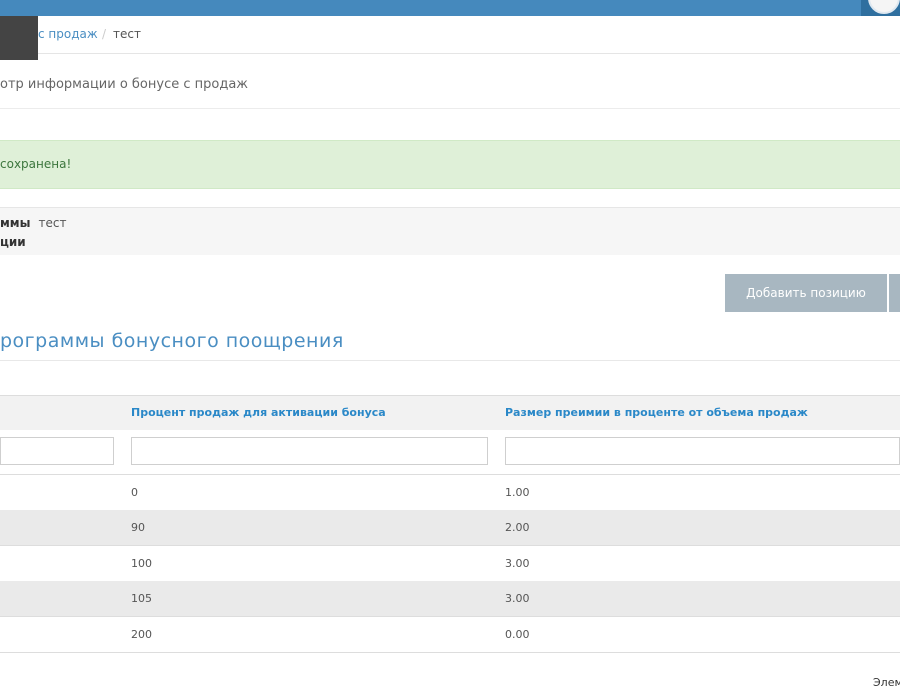 This screenshot has width=900, height=700. What do you see at coordinates (884, 7) in the screenshot?
I see `avatar` at bounding box center [884, 7].